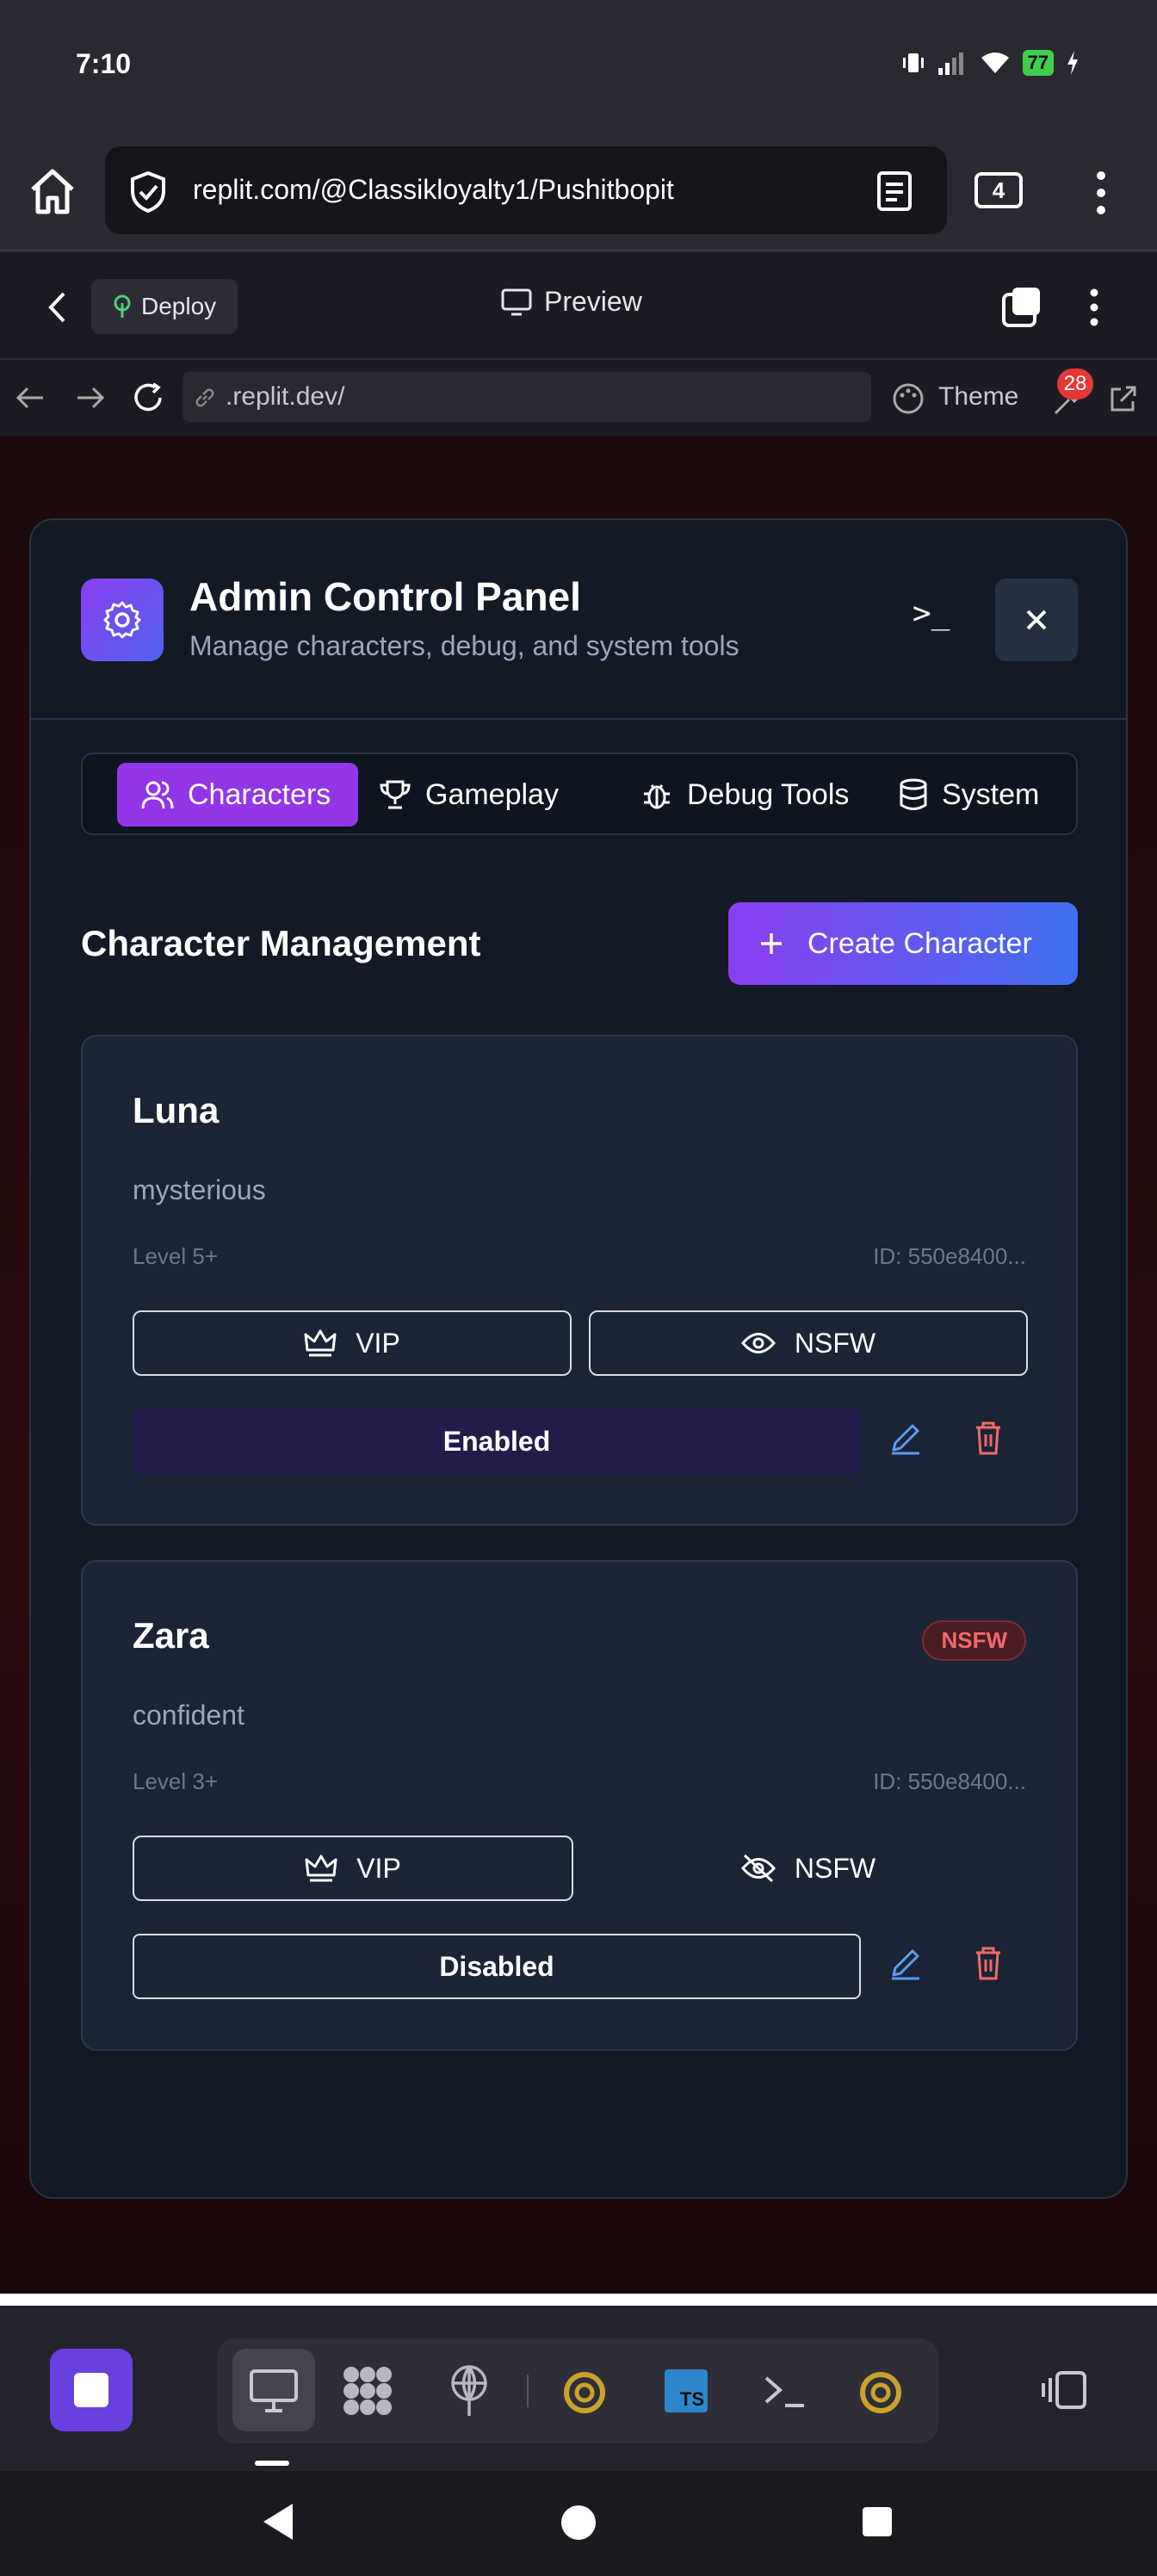 This screenshot has height=2576, width=1157. What do you see at coordinates (995, 63) in the screenshot?
I see `wifi-icon` at bounding box center [995, 63].